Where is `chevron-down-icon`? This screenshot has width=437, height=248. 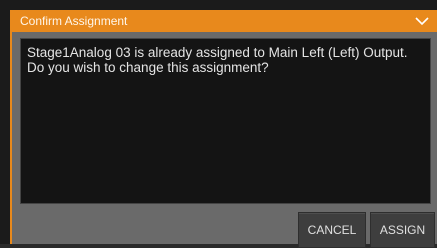
chevron-down-icon is located at coordinates (422, 21).